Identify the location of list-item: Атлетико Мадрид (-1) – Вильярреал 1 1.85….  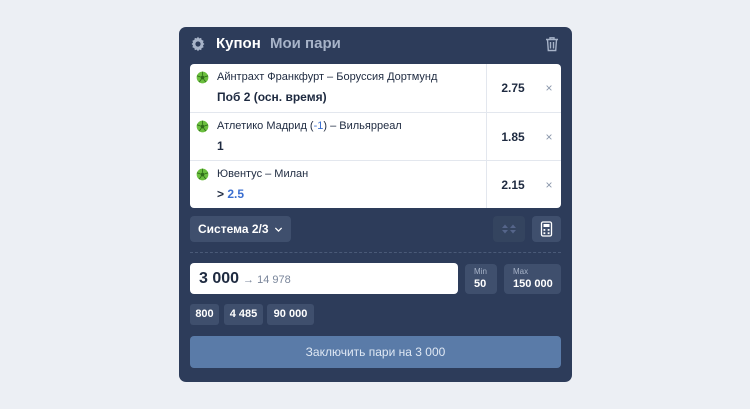
(375, 136).